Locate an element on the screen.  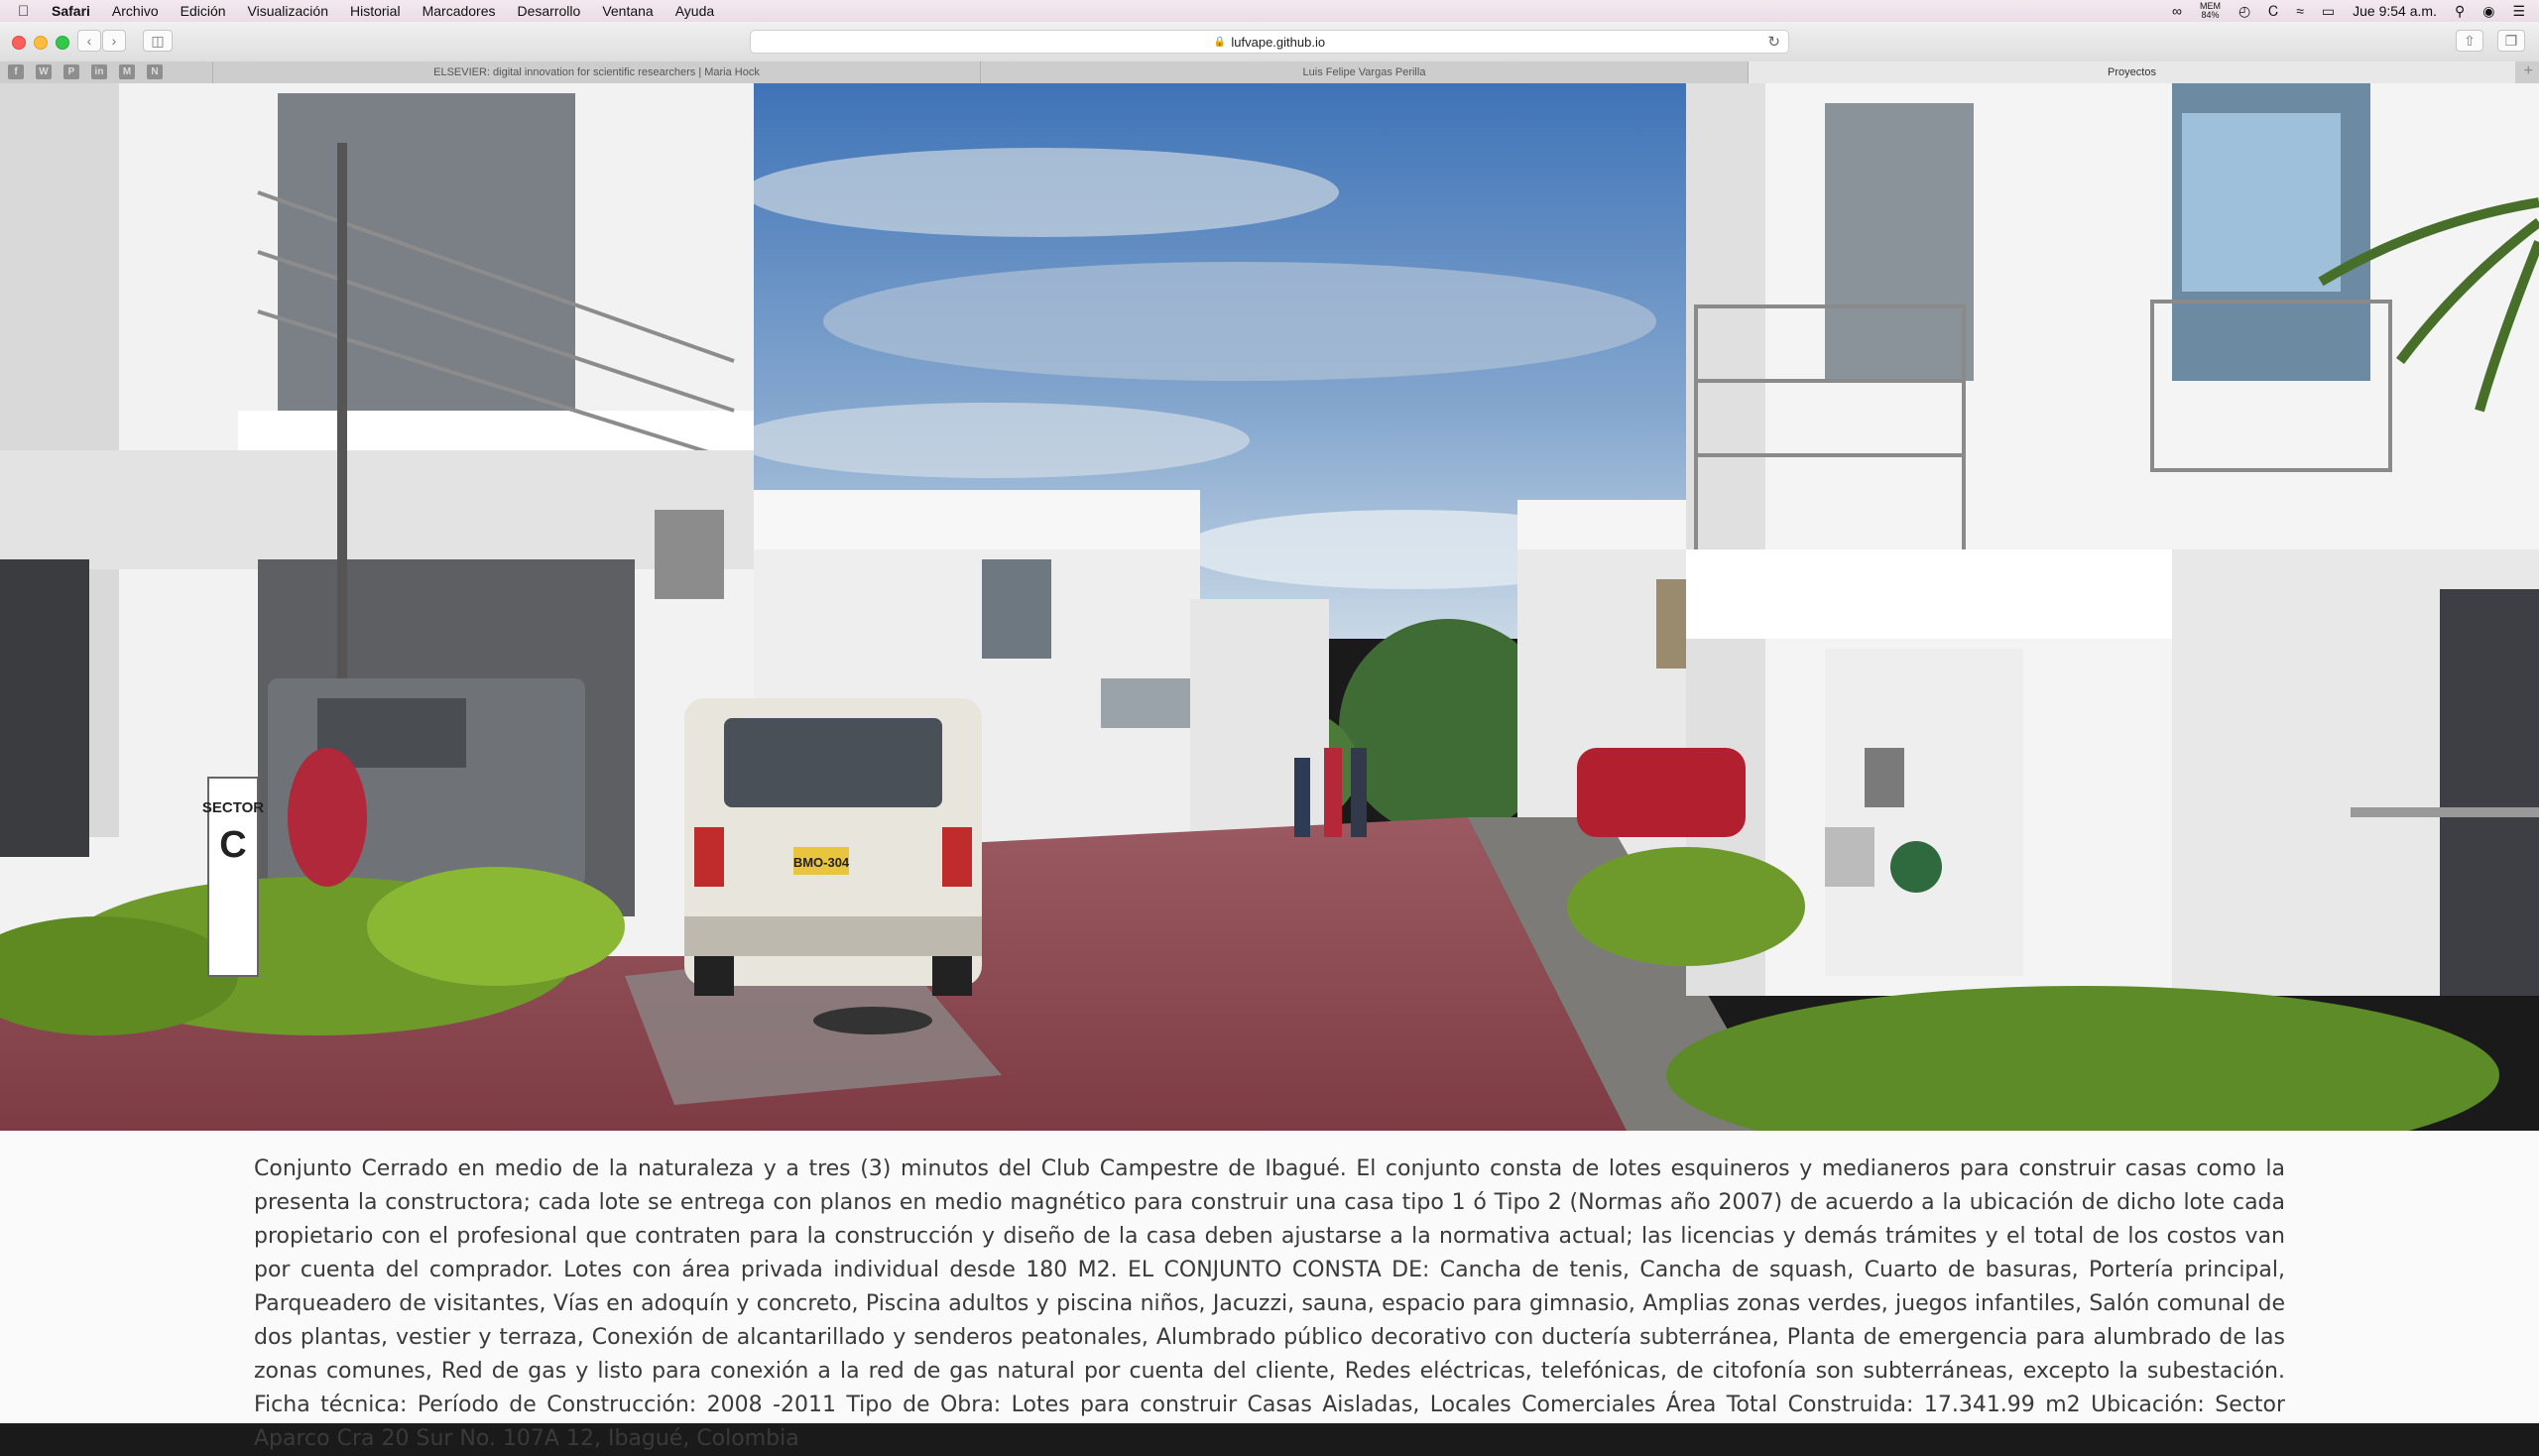
close-window-button is located at coordinates (19, 43).